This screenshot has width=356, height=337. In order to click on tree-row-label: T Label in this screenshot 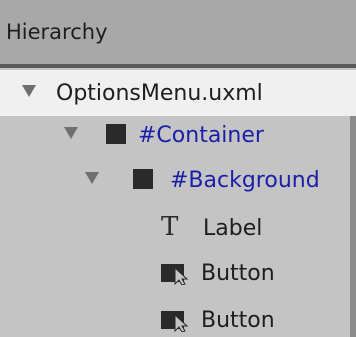, I will do `click(178, 228)`.